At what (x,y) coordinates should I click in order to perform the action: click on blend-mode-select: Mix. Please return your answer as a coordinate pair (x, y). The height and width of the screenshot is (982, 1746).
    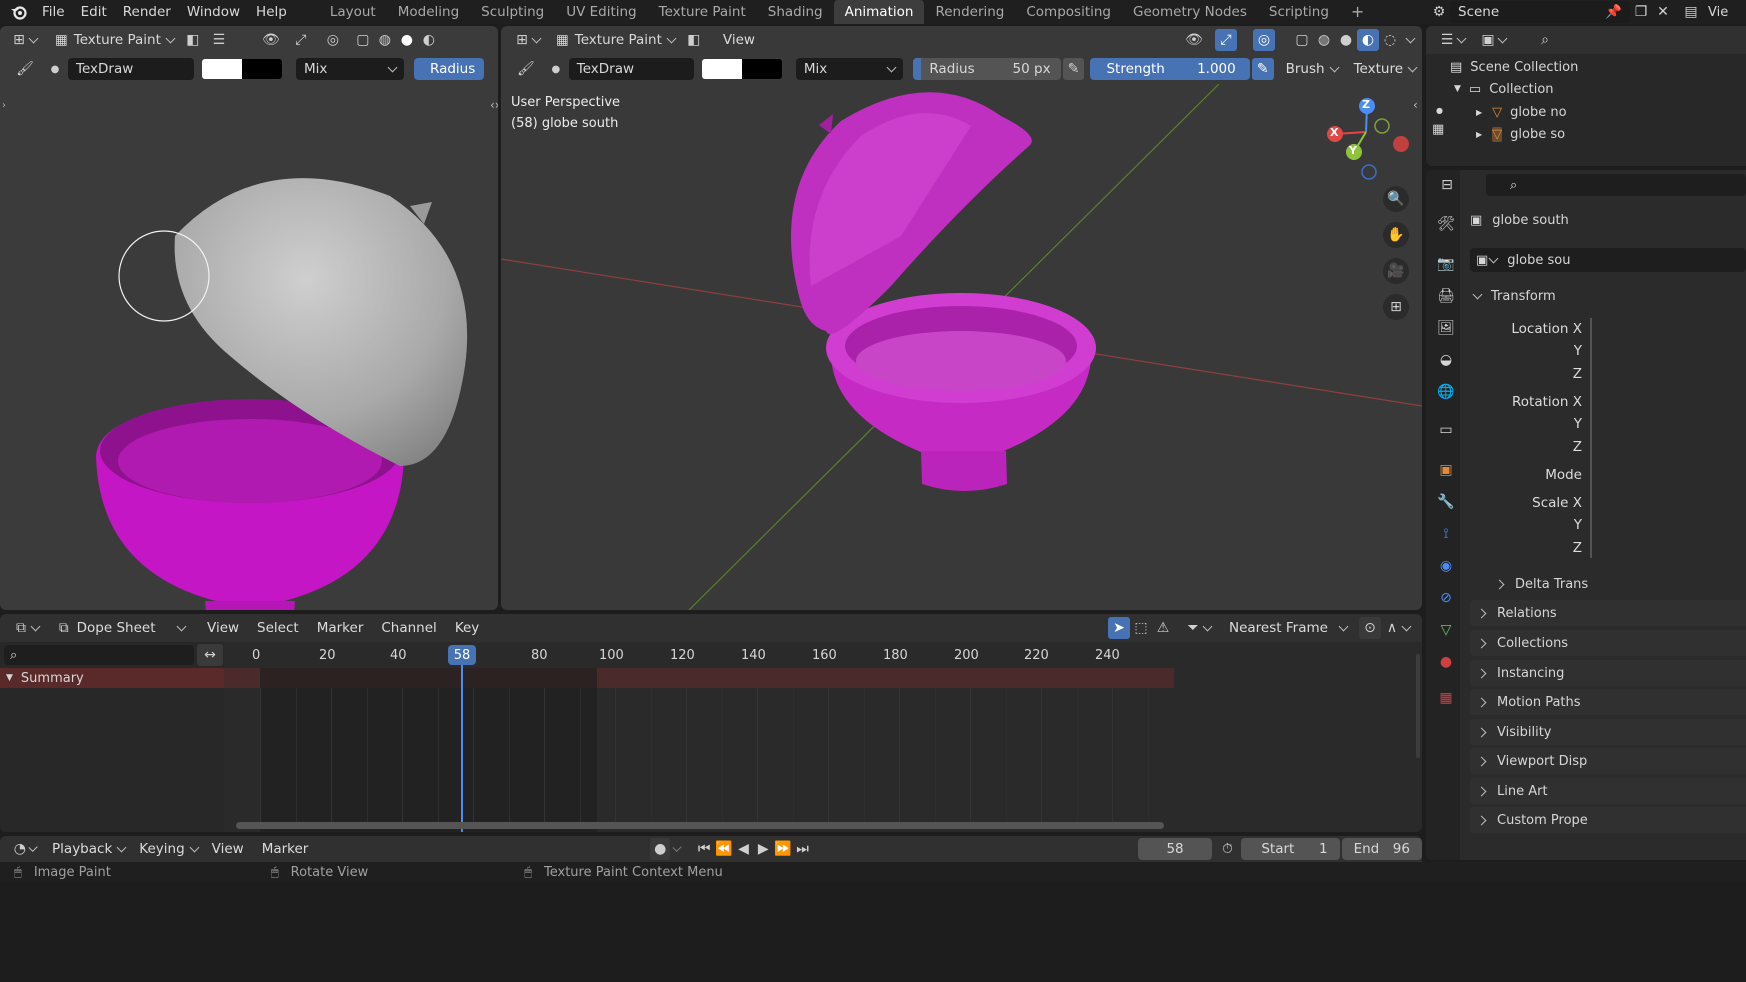
    Looking at the image, I should click on (350, 69).